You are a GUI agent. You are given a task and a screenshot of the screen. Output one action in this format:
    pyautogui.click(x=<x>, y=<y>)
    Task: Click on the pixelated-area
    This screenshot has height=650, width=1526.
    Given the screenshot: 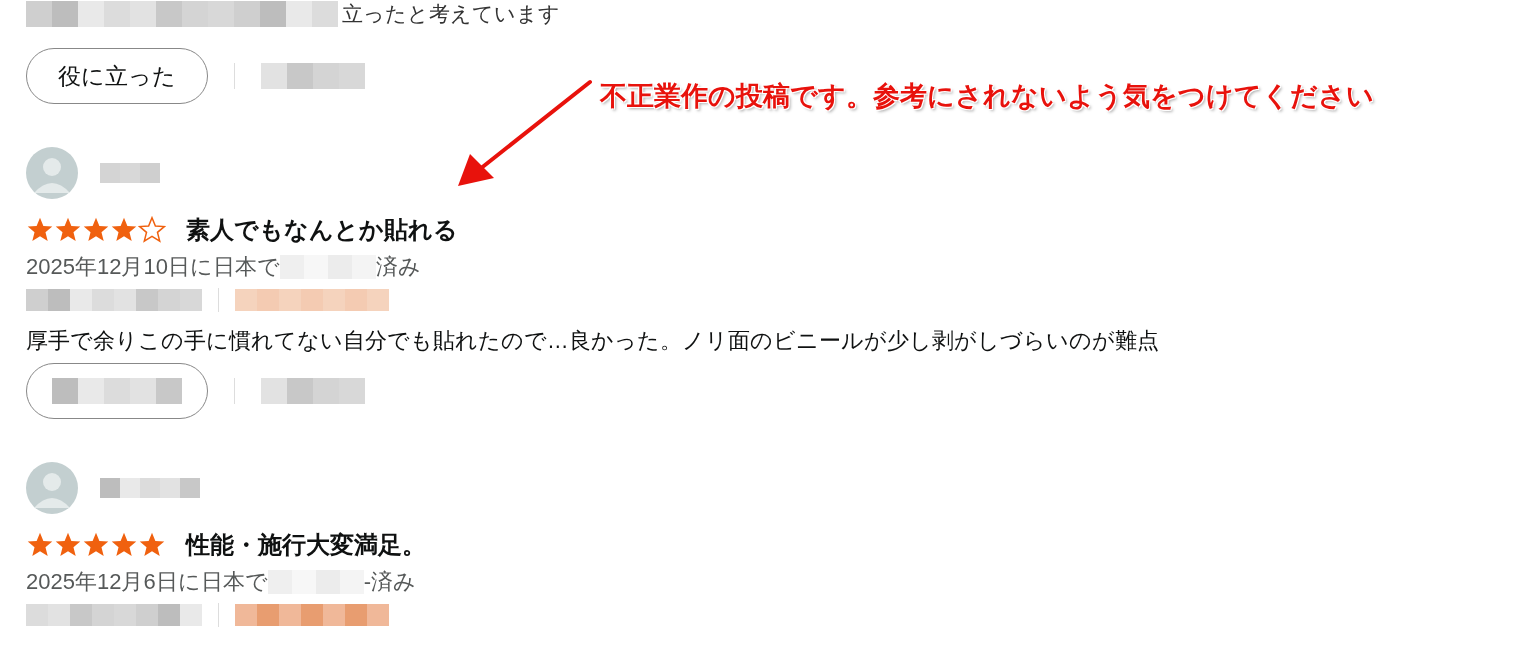 What is the action you would take?
    pyautogui.click(x=130, y=173)
    